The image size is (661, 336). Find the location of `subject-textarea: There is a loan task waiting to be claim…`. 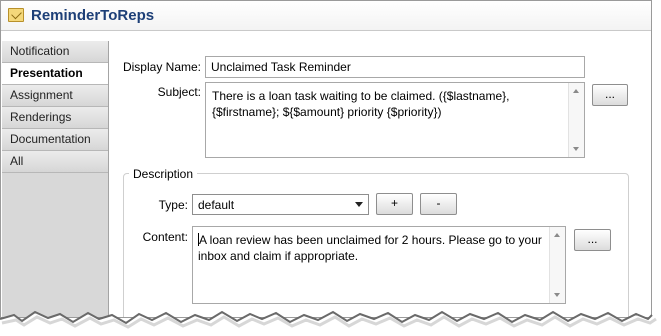

subject-textarea: There is a loan task waiting to be claim… is located at coordinates (395, 120).